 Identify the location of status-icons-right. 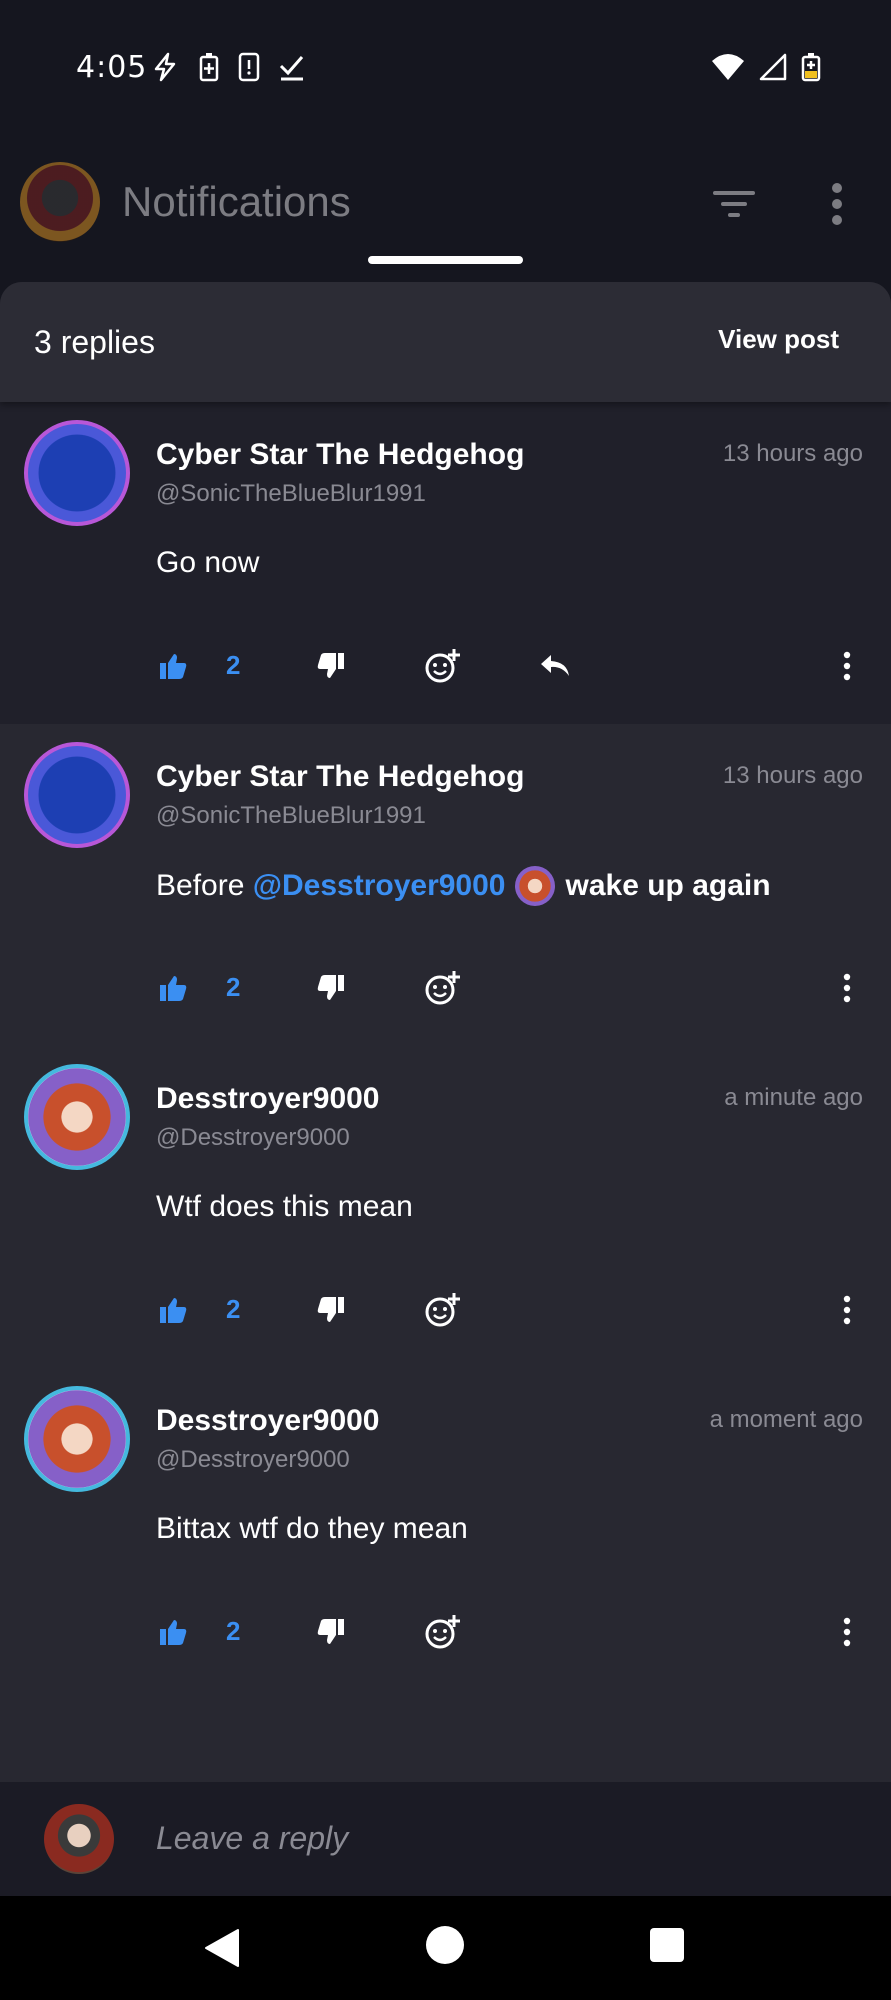
(766, 67).